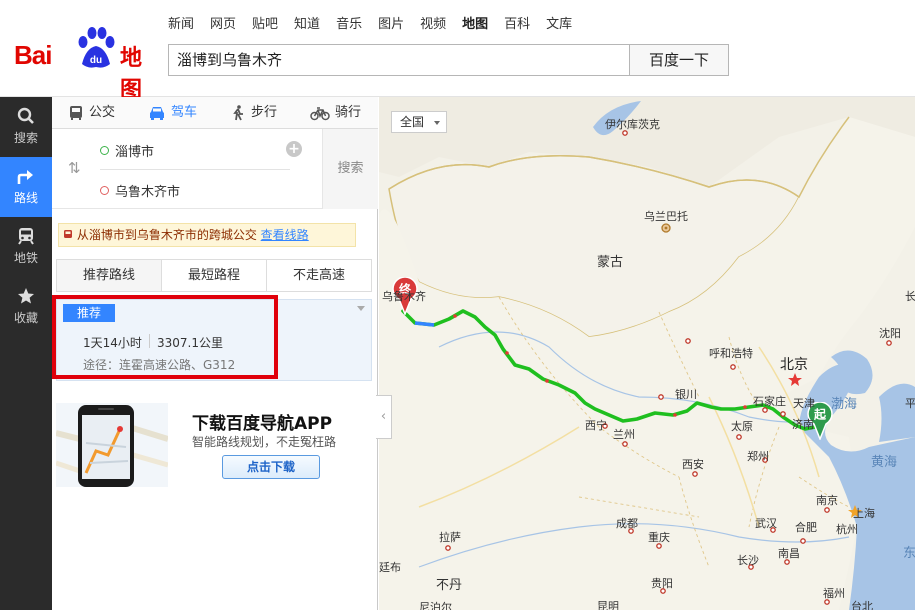 The image size is (915, 610). Describe the element at coordinates (172, 113) in the screenshot. I see `tab-drive: 驾车` at that location.